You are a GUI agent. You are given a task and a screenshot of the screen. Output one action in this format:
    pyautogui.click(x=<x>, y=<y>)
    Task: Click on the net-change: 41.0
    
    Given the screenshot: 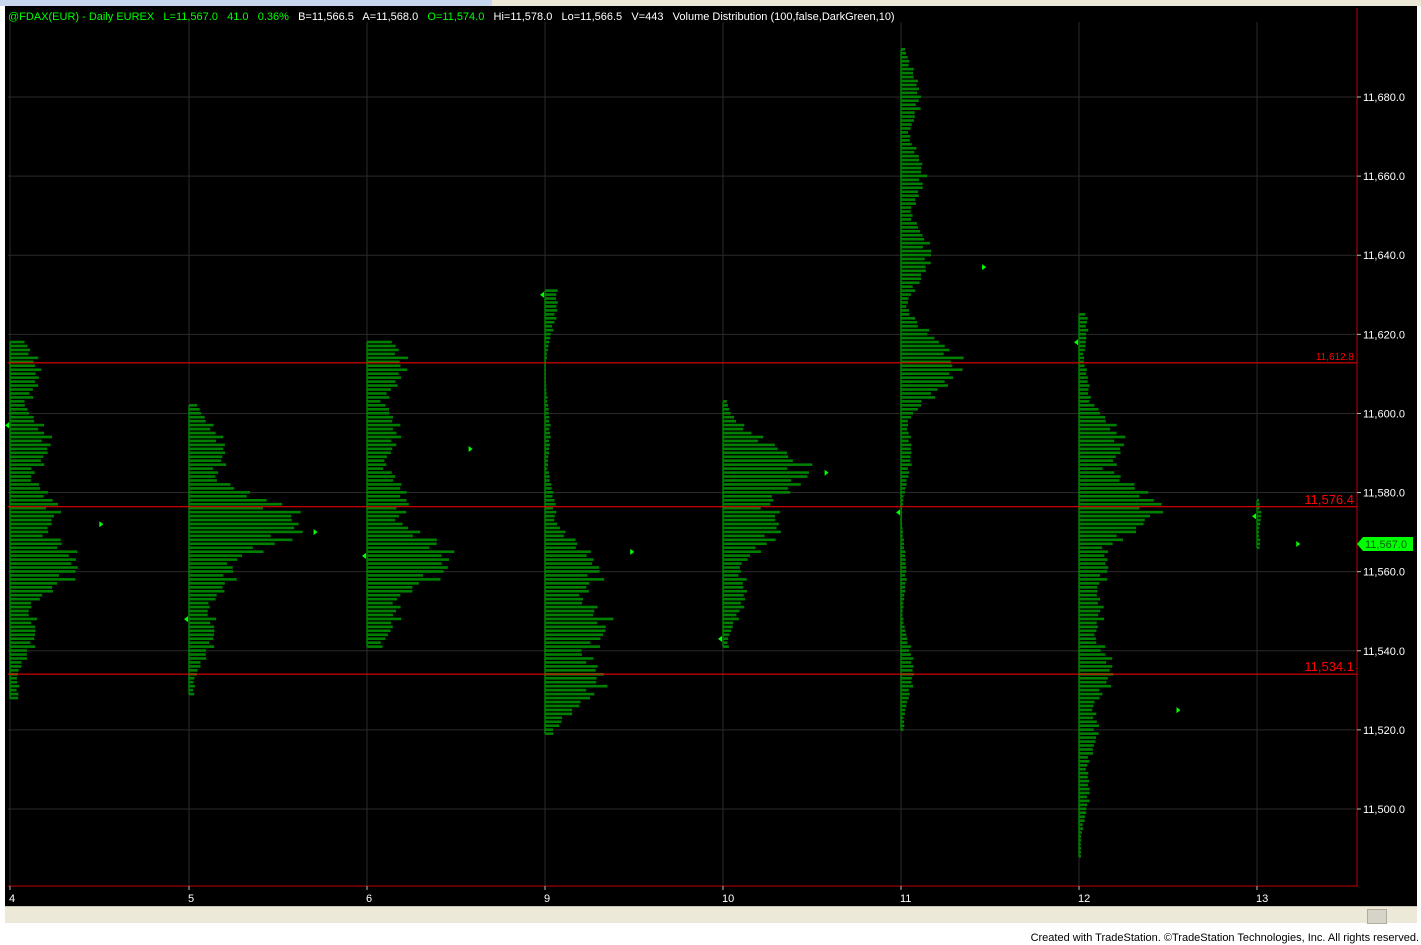 What is the action you would take?
    pyautogui.click(x=238, y=17)
    